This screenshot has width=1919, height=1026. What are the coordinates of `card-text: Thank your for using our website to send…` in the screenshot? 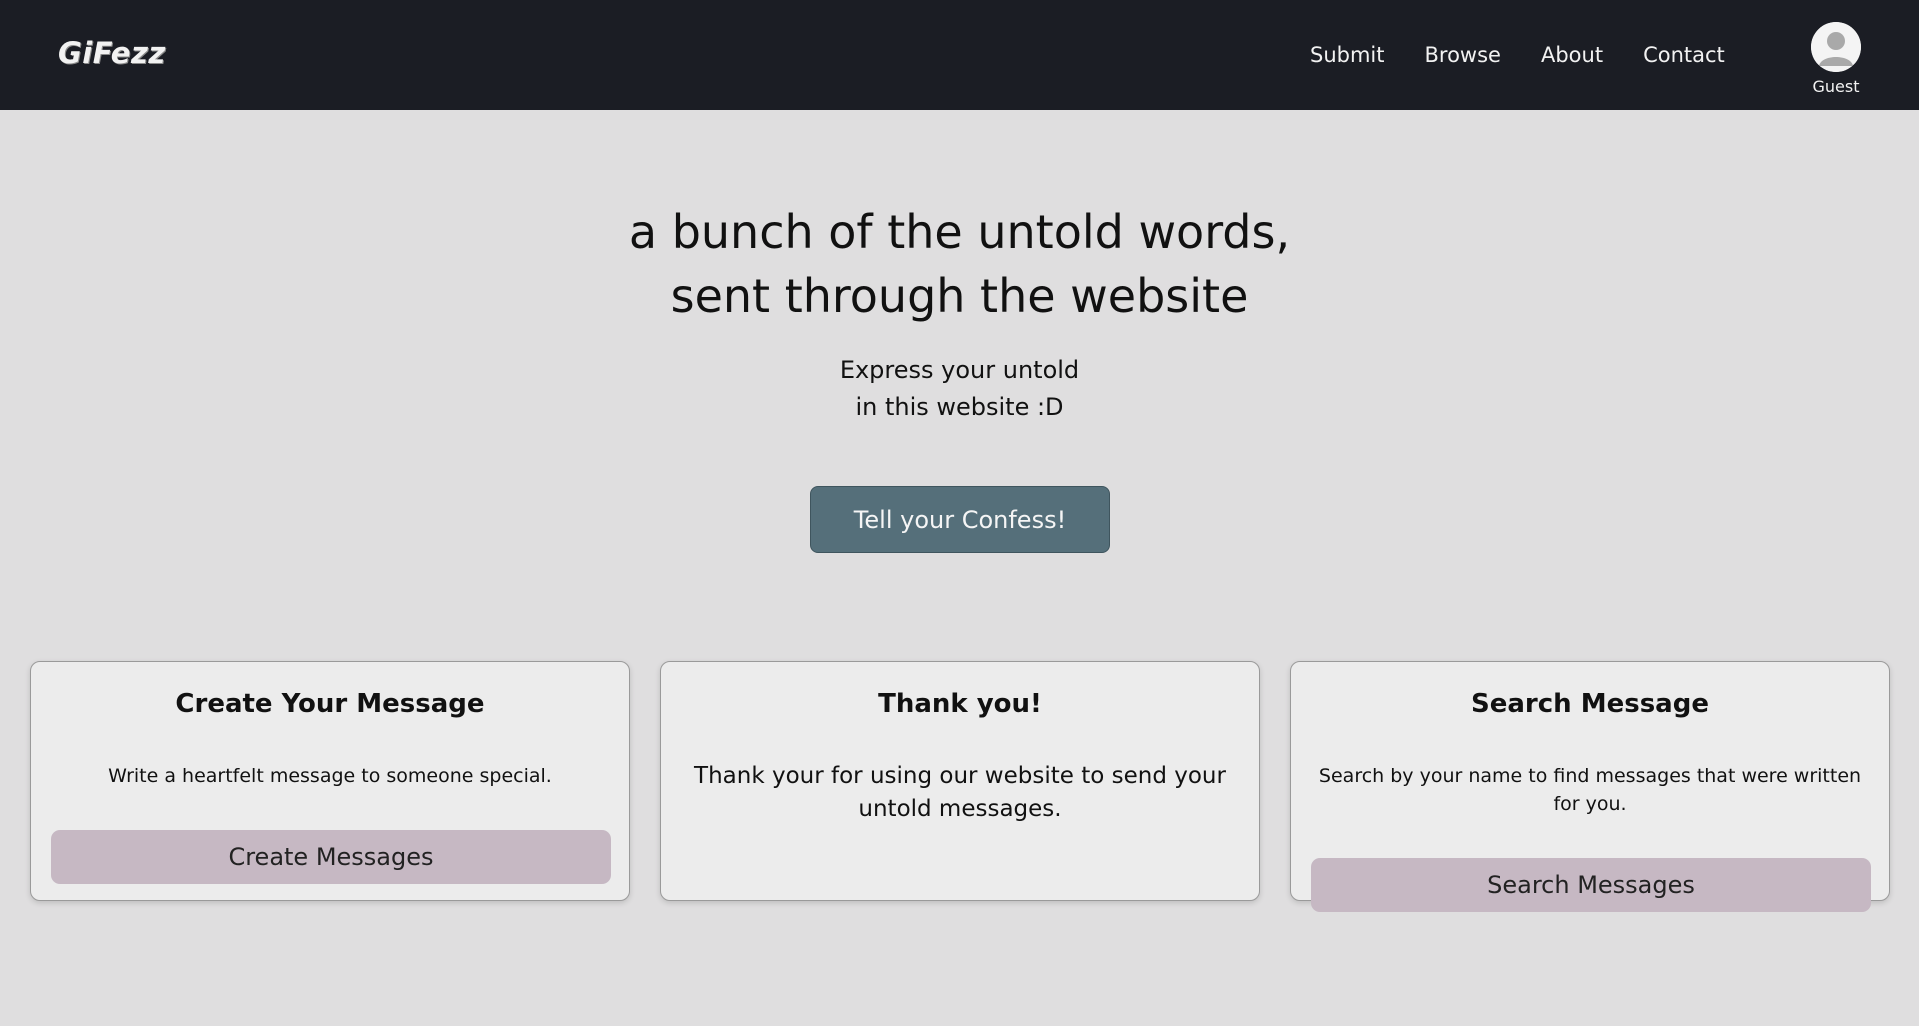 It's located at (960, 792).